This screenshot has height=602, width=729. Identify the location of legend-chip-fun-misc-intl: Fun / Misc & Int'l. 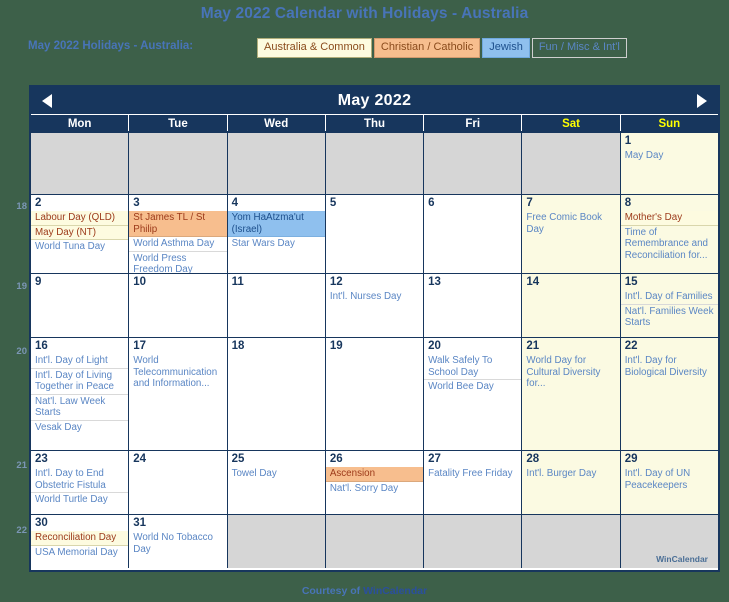
(579, 48).